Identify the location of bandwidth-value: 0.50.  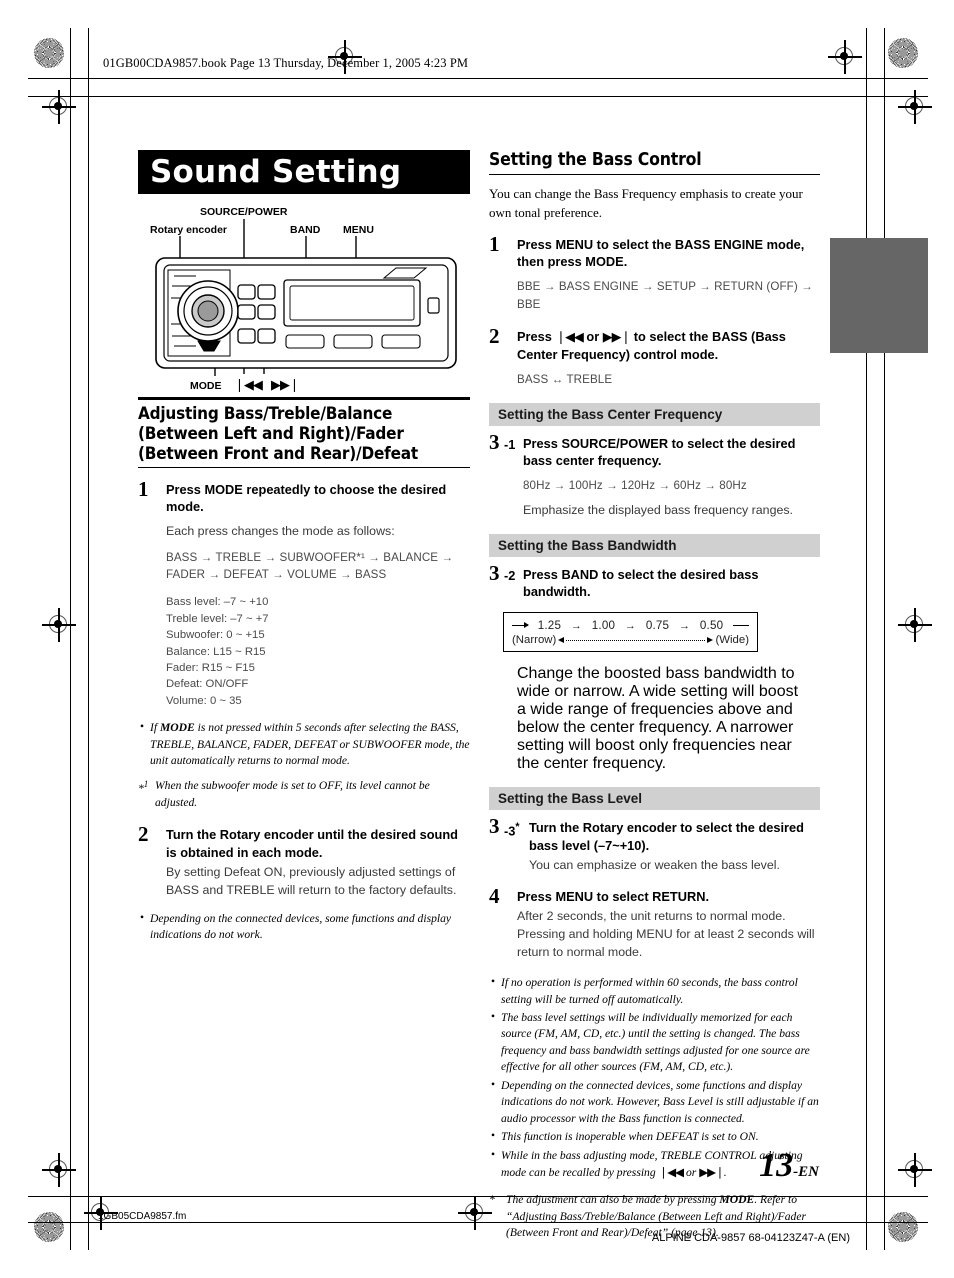
(711, 626).